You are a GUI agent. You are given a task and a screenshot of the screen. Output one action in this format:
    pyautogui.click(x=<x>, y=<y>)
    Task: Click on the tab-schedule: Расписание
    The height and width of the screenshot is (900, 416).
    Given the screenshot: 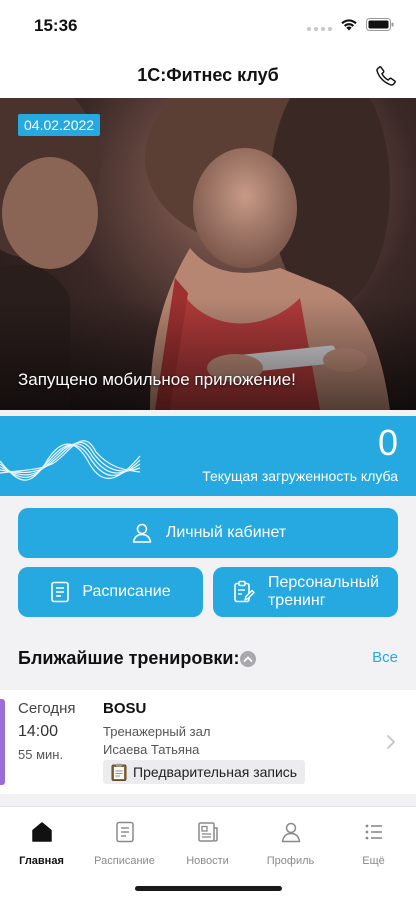 What is the action you would take?
    pyautogui.click(x=124, y=843)
    